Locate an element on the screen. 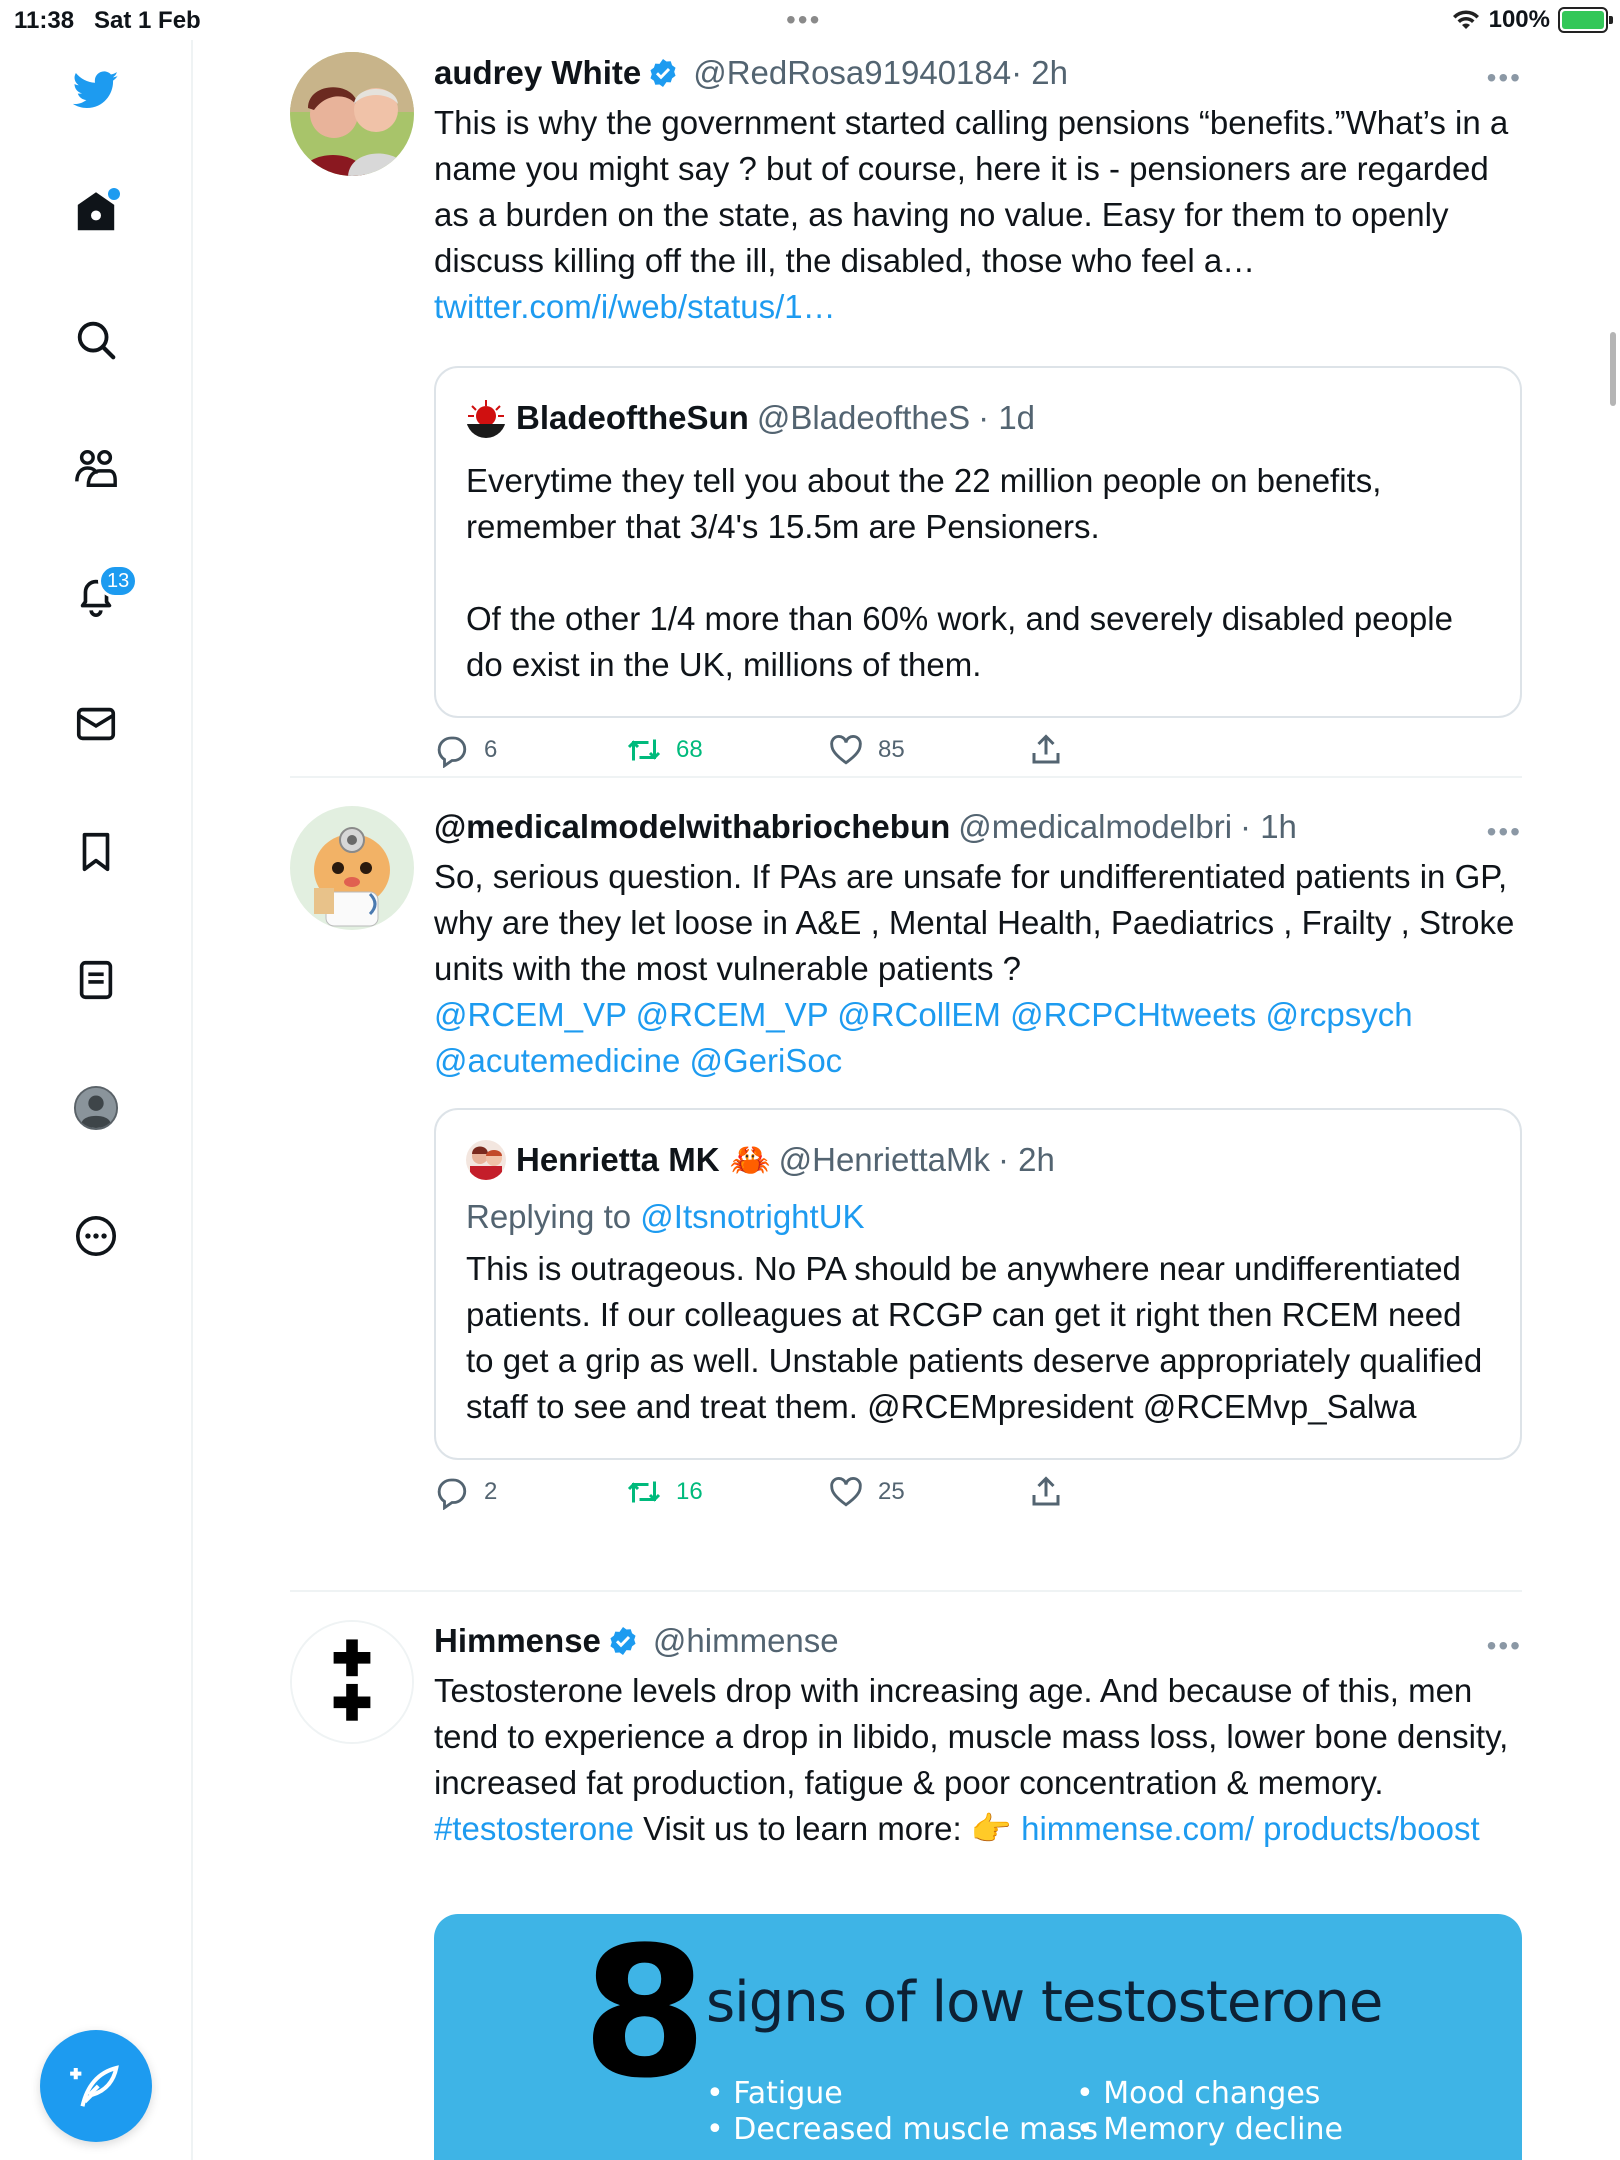 The height and width of the screenshot is (2160, 1620). home-icon is located at coordinates (96, 212).